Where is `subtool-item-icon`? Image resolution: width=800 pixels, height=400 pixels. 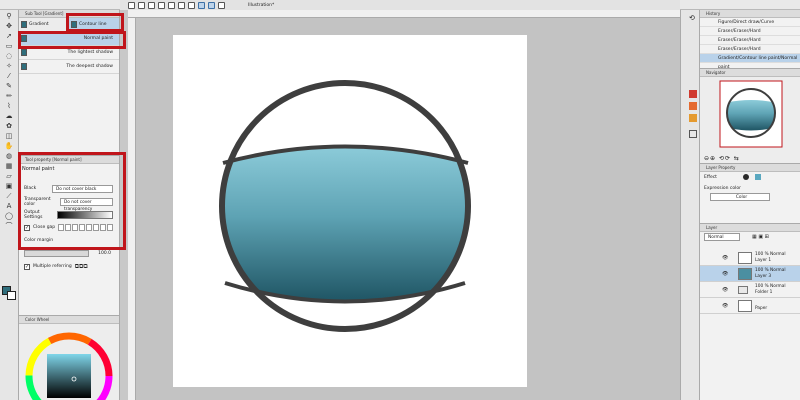 subtool-item-icon is located at coordinates (24, 52).